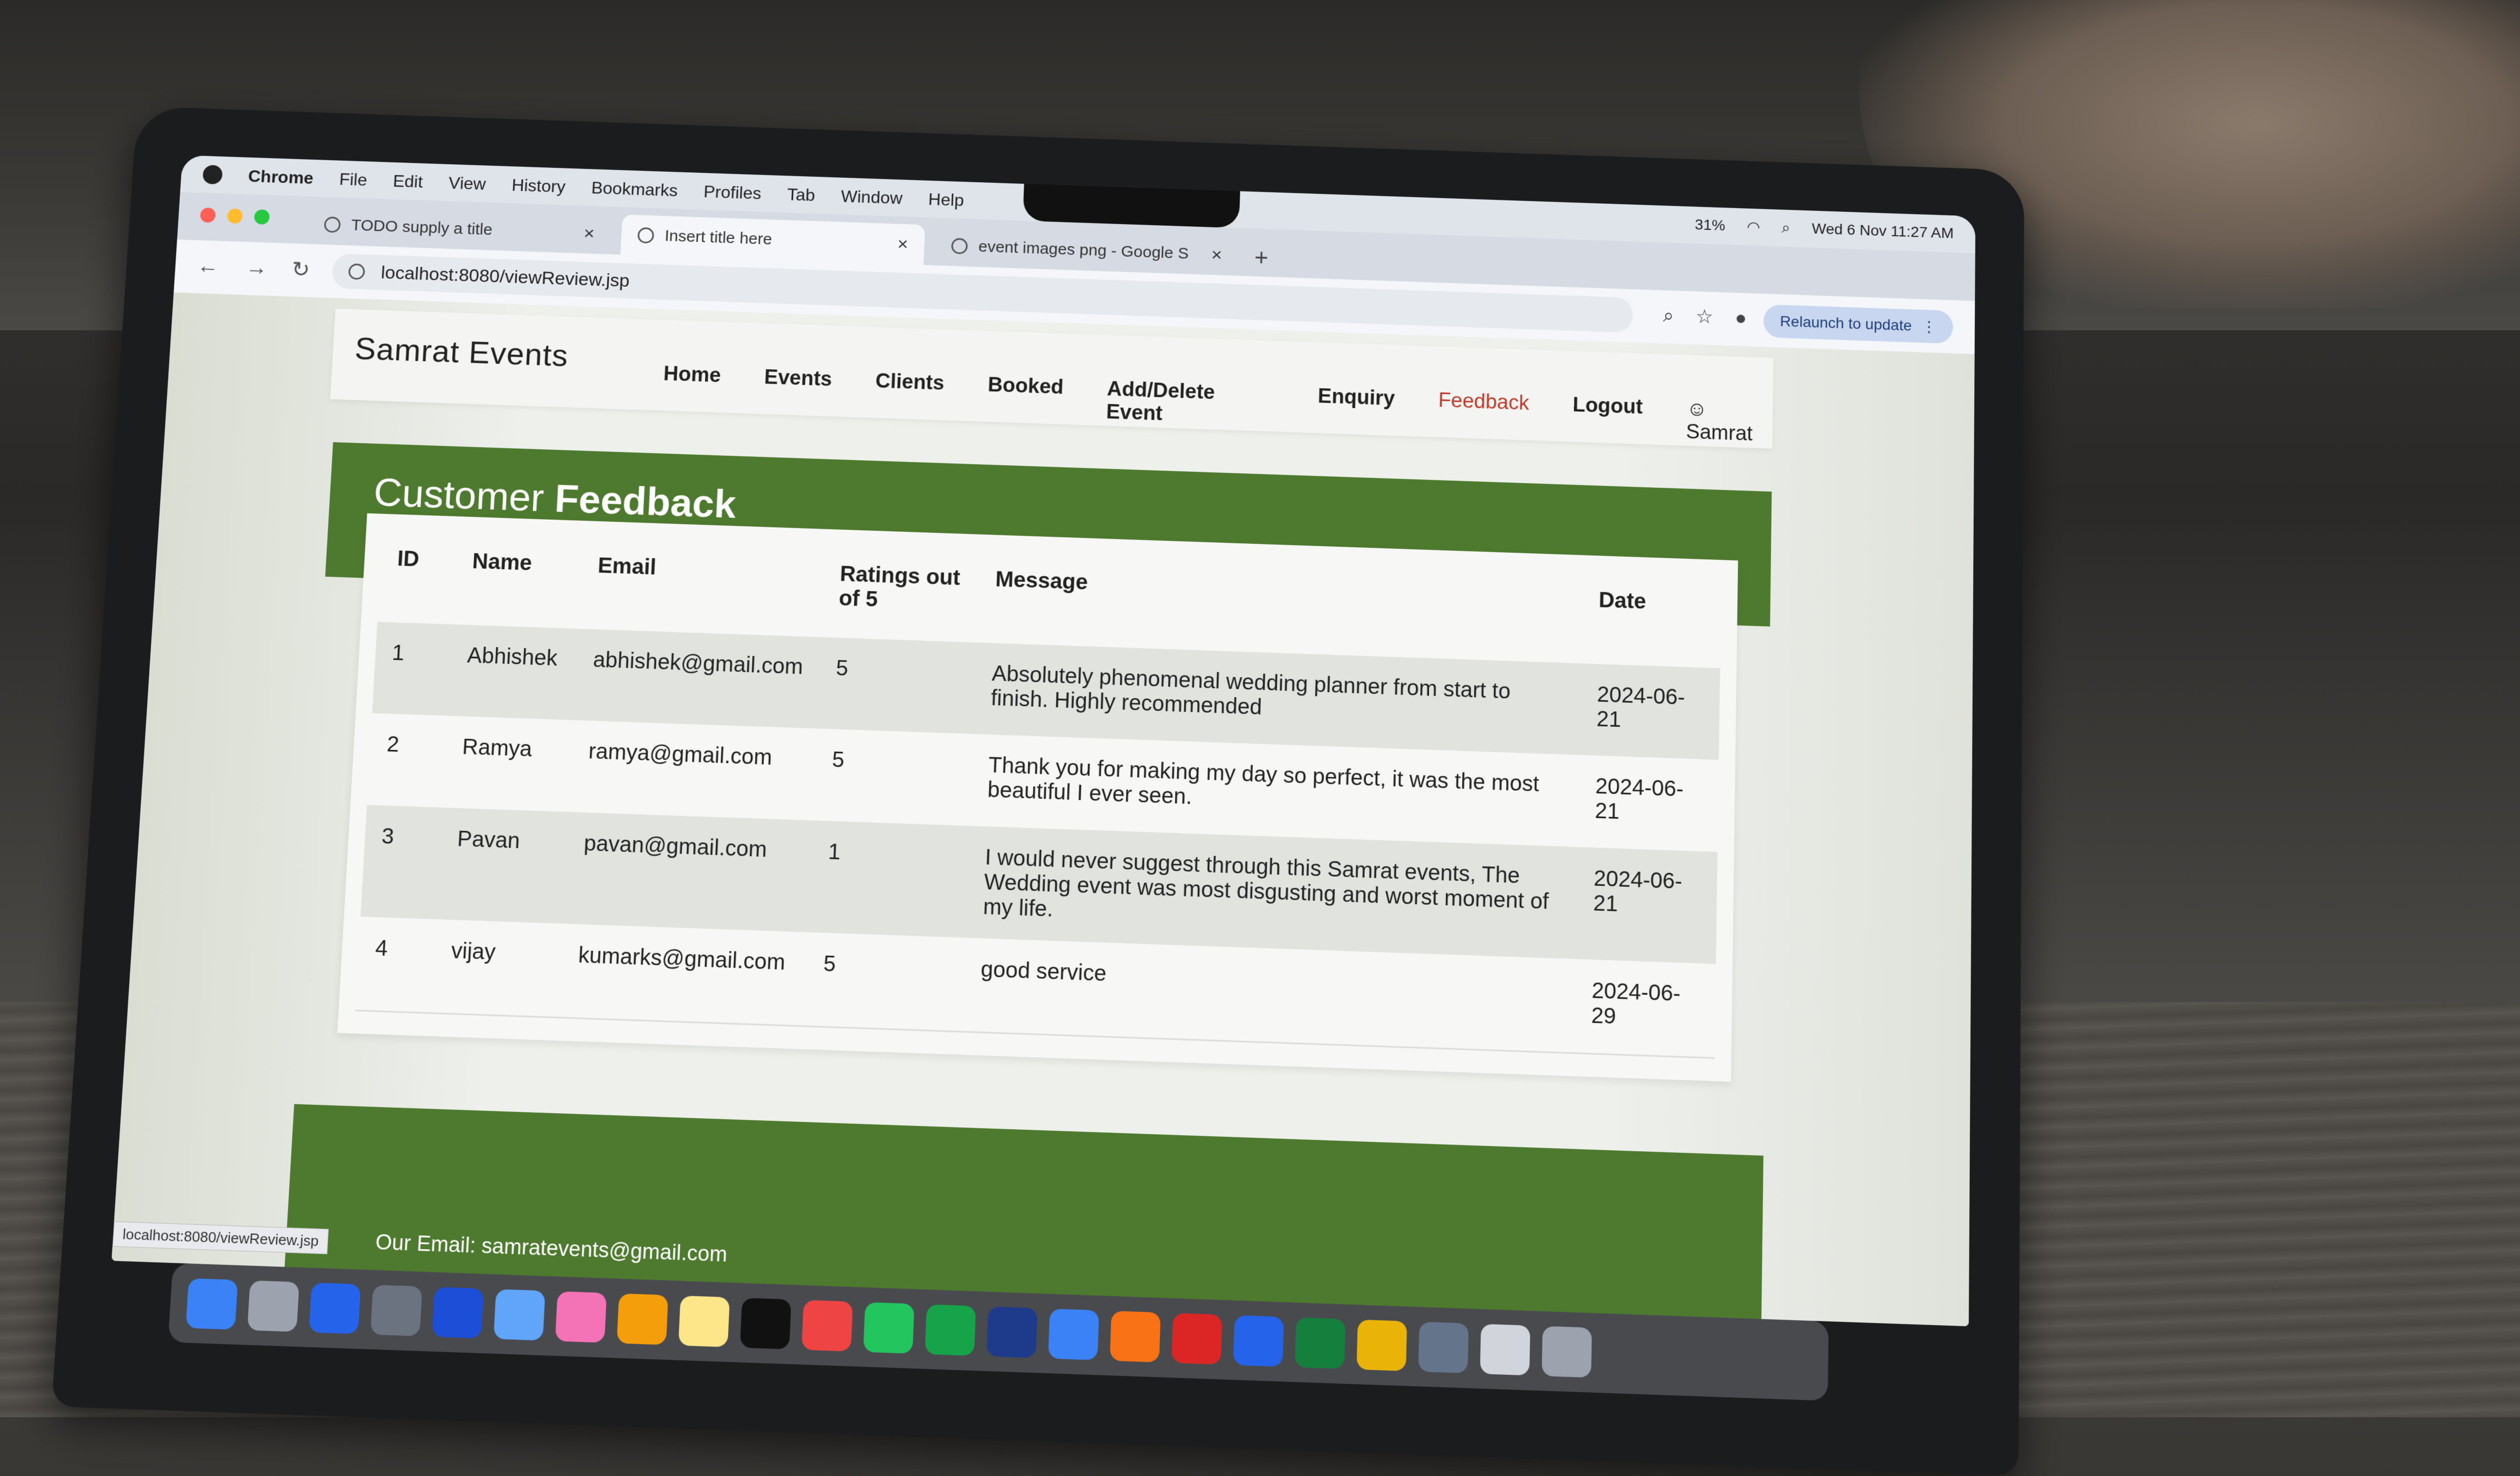 The height and width of the screenshot is (1476, 2520). Describe the element at coordinates (718, 237) in the screenshot. I see `tab-title: Insert title here` at that location.